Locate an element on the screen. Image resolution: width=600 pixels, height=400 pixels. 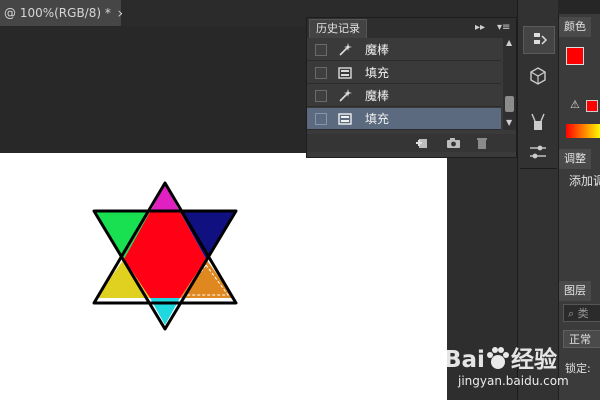
scrollbar-thumb is located at coordinates (509, 104).